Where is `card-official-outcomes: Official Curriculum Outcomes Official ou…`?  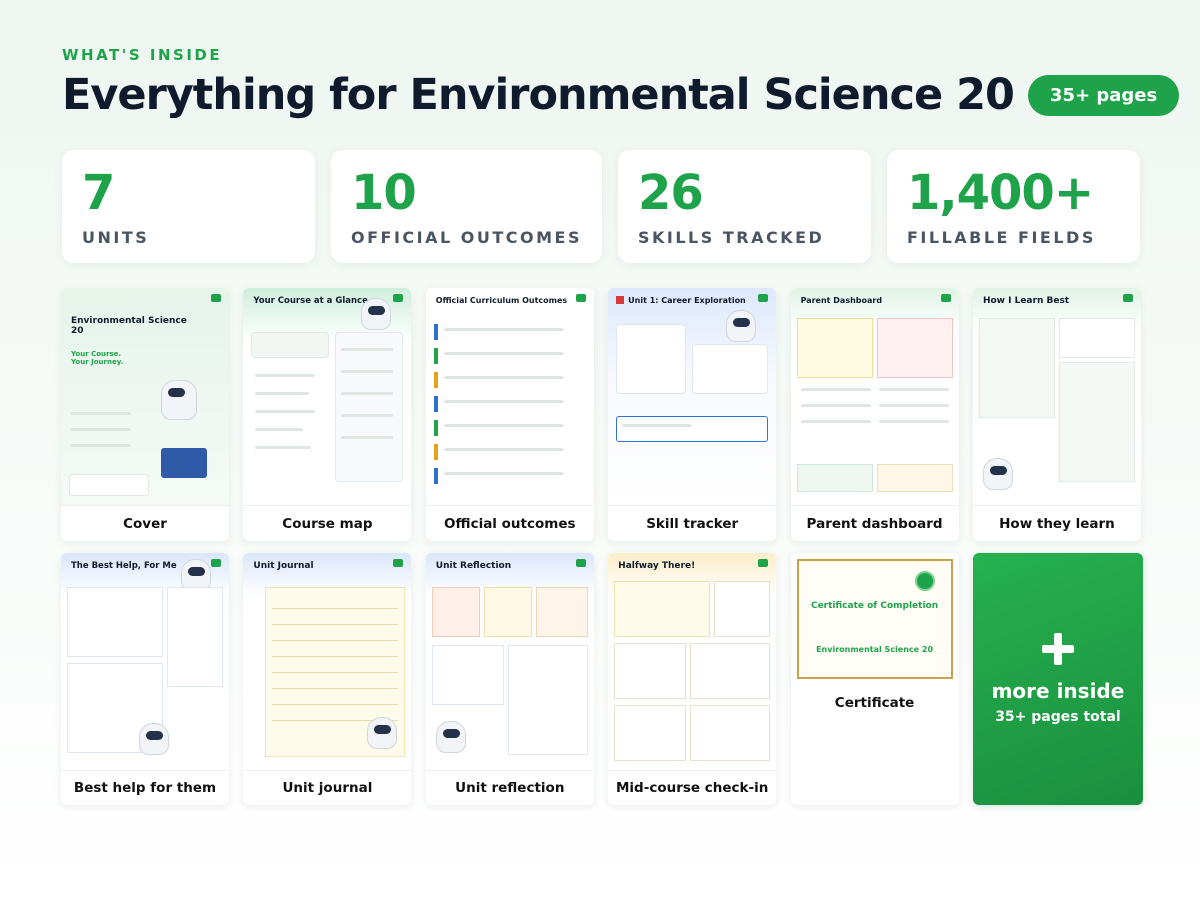
card-official-outcomes: Official Curriculum Outcomes Official ou… is located at coordinates (509, 414).